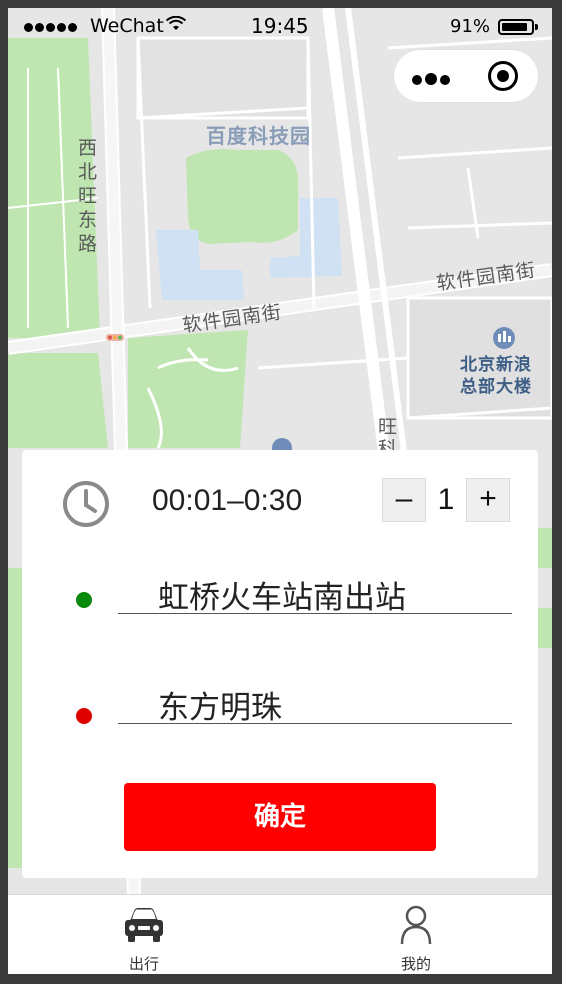  I want to click on start-dot-icon, so click(84, 600).